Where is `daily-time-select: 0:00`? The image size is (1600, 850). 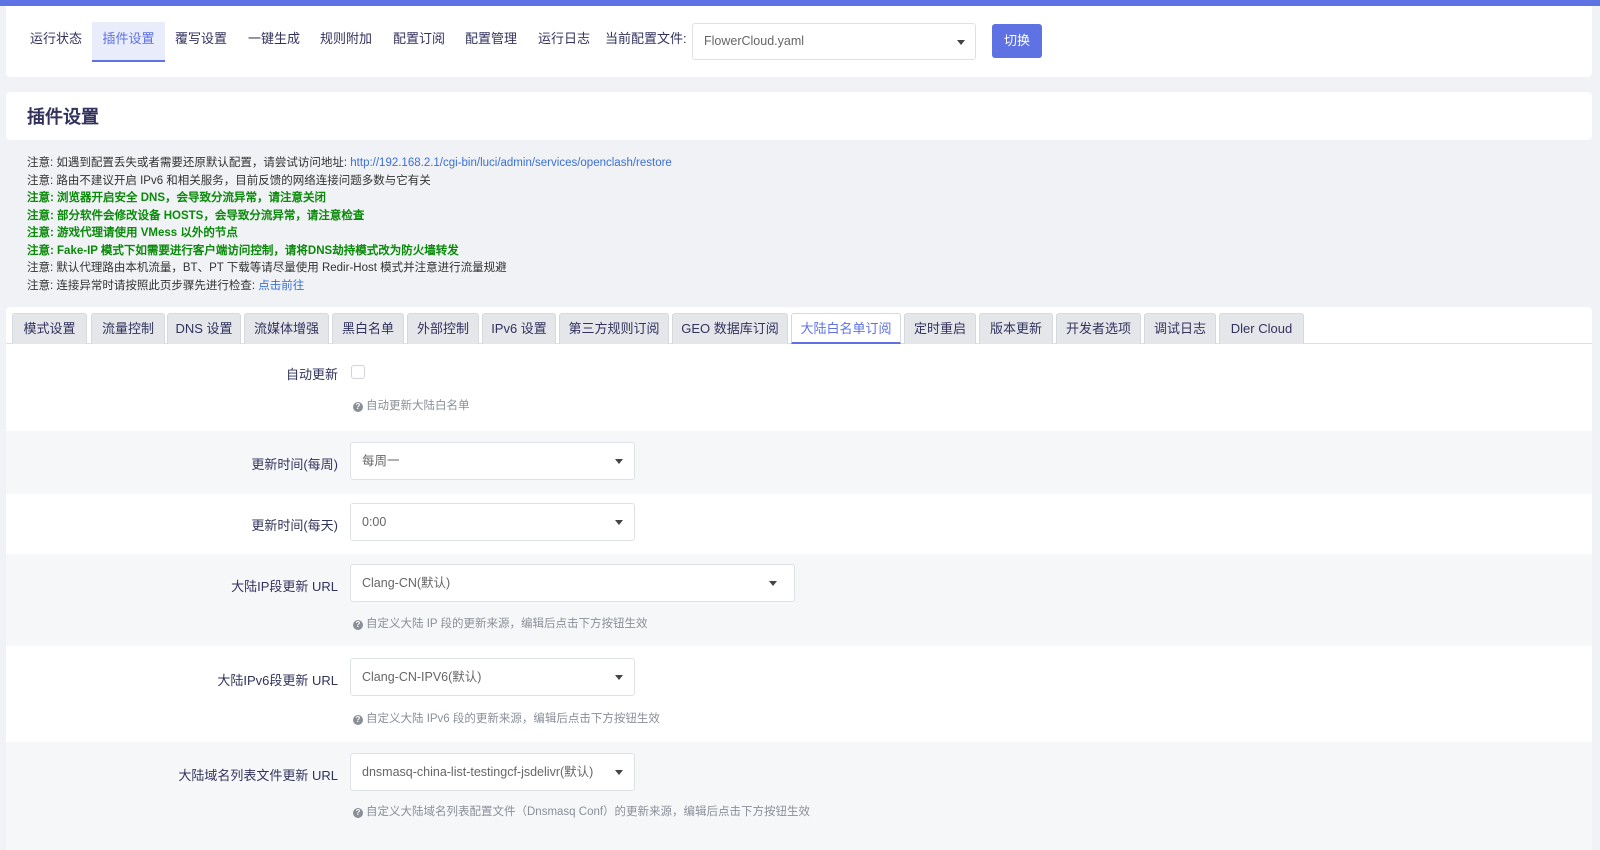
daily-time-select: 0:00 is located at coordinates (492, 522).